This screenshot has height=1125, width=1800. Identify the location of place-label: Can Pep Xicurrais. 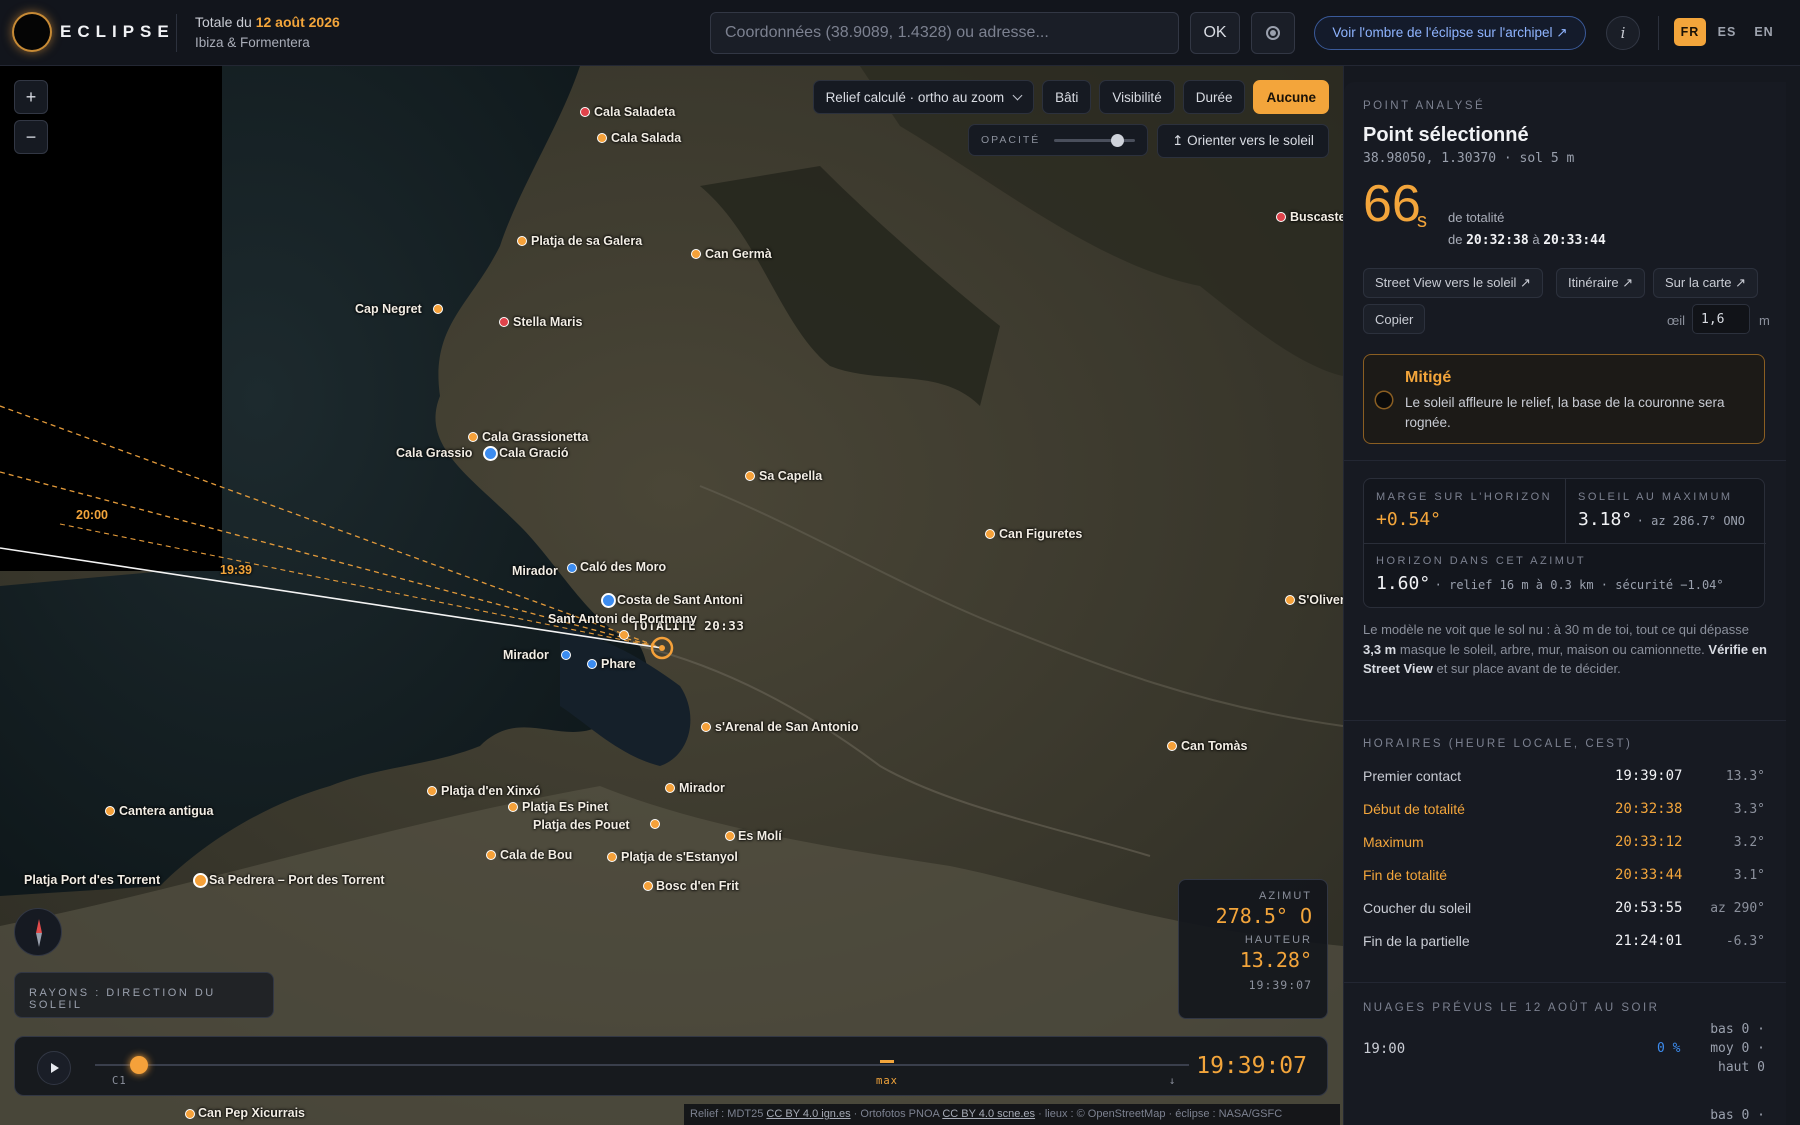
(251, 1113).